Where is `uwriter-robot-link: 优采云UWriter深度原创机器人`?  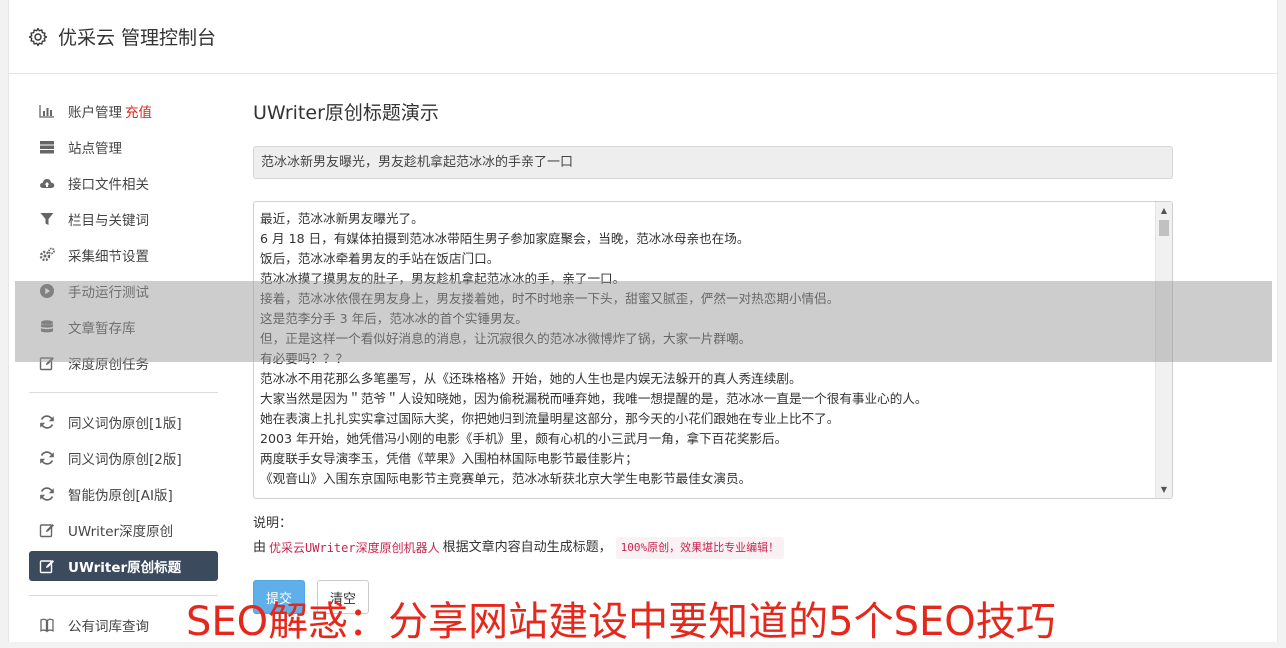 uwriter-robot-link: 优采云UWriter深度原创机器人 is located at coordinates (354, 548).